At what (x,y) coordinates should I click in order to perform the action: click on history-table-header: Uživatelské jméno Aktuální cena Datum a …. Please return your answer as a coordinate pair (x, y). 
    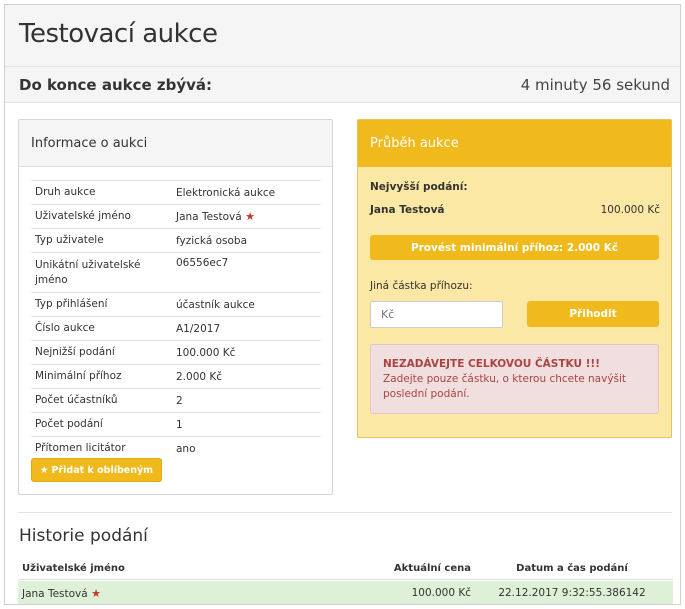
    Looking at the image, I should click on (345, 569).